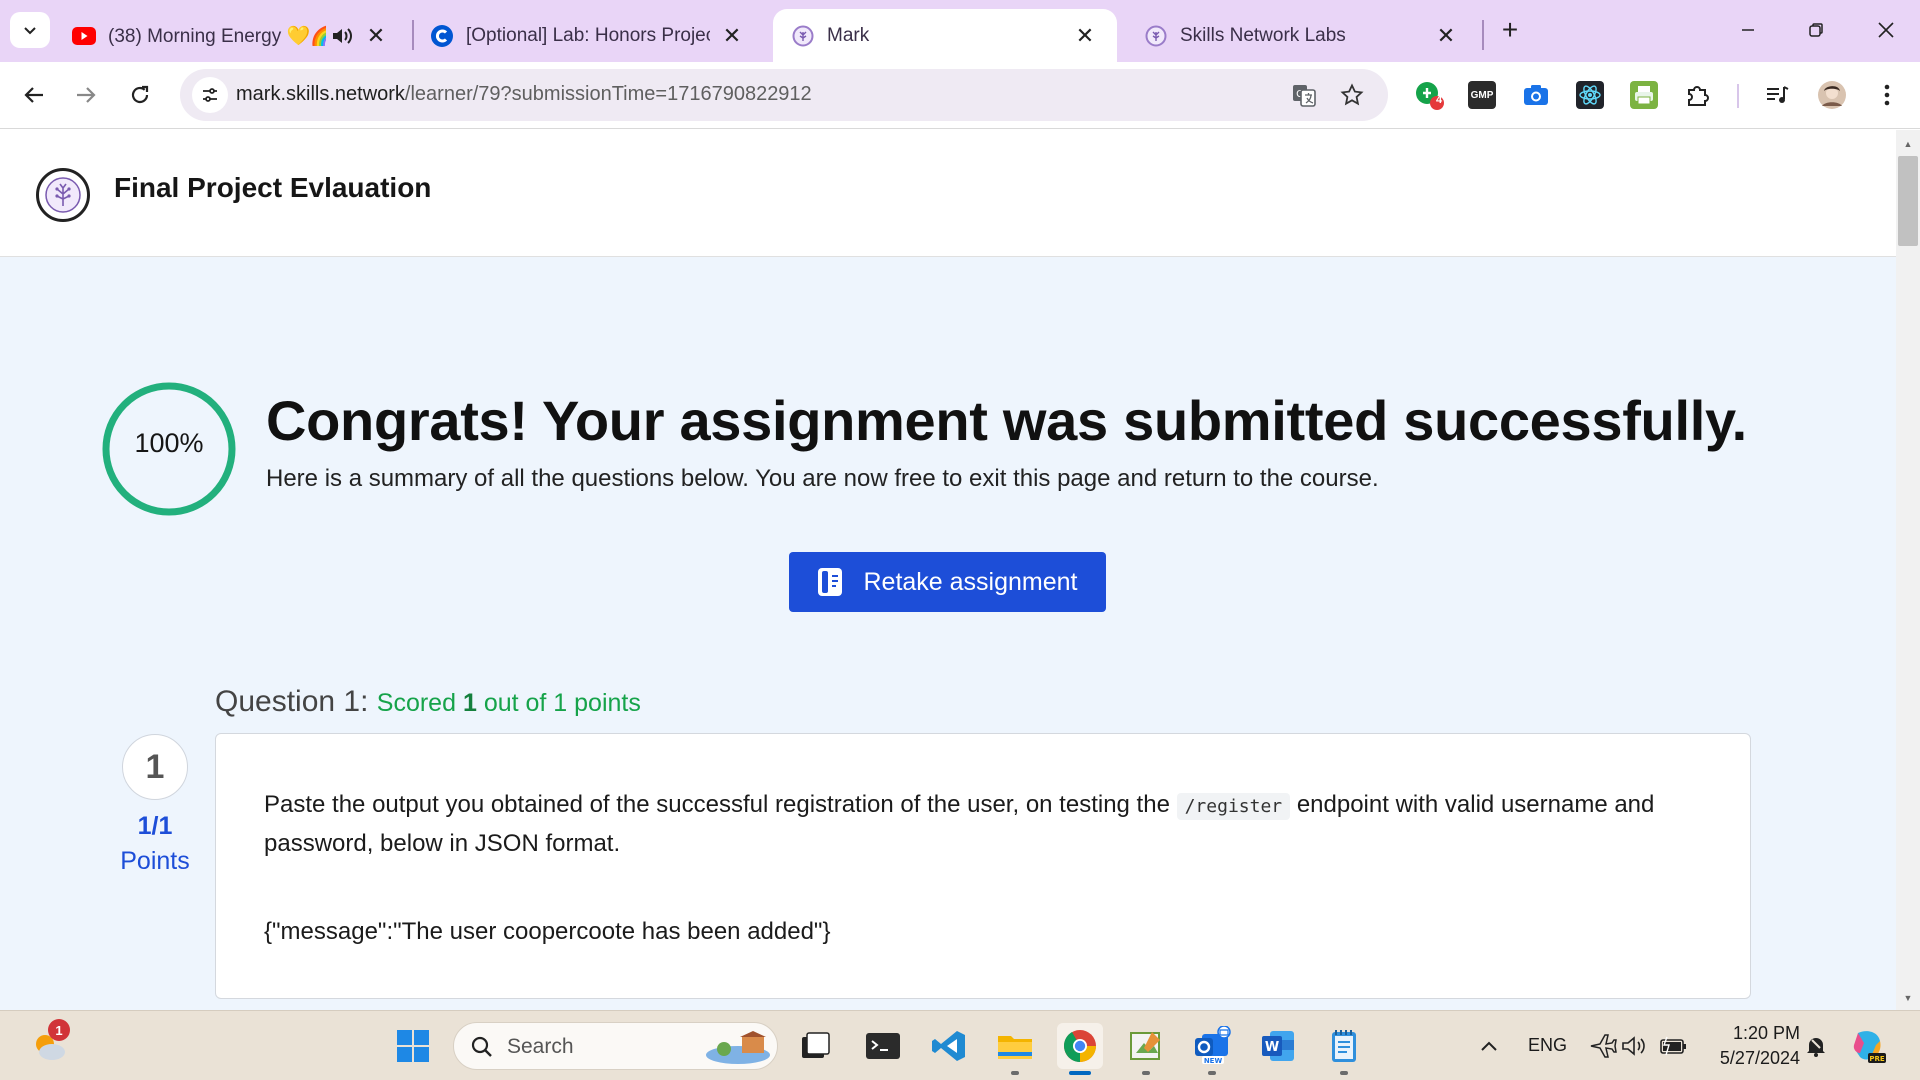 This screenshot has width=1920, height=1080. Describe the element at coordinates (738, 1047) in the screenshot. I see `search-highlight-icon` at that location.